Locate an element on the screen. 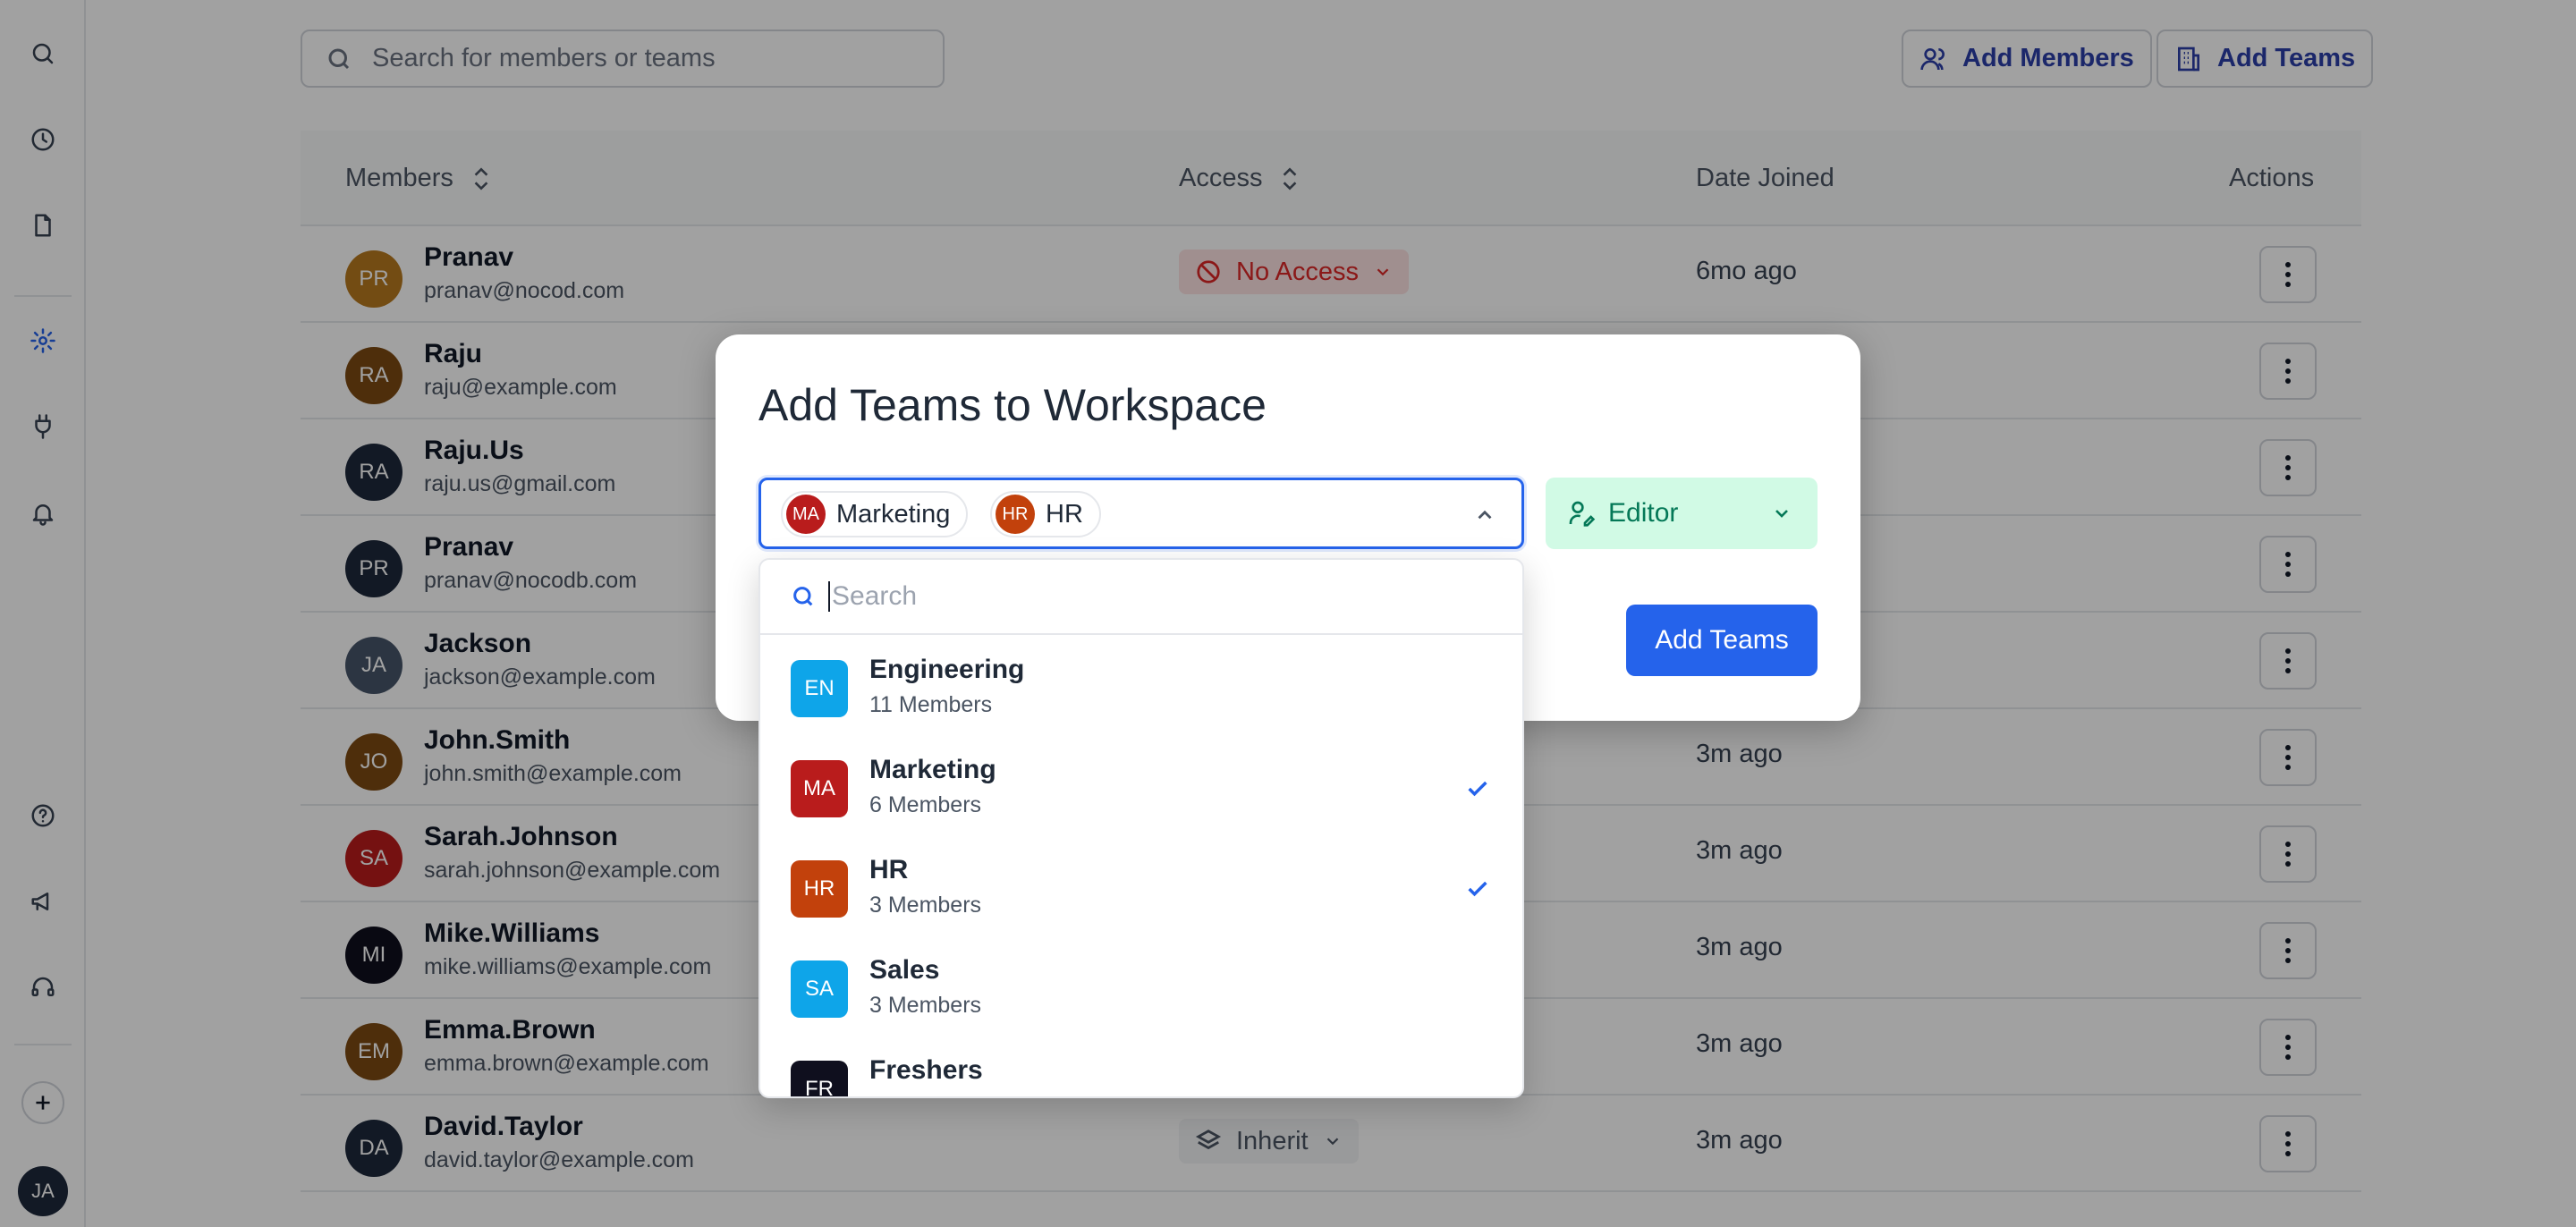 This screenshot has height=1227, width=2576. team-avatar: EN is located at coordinates (819, 688).